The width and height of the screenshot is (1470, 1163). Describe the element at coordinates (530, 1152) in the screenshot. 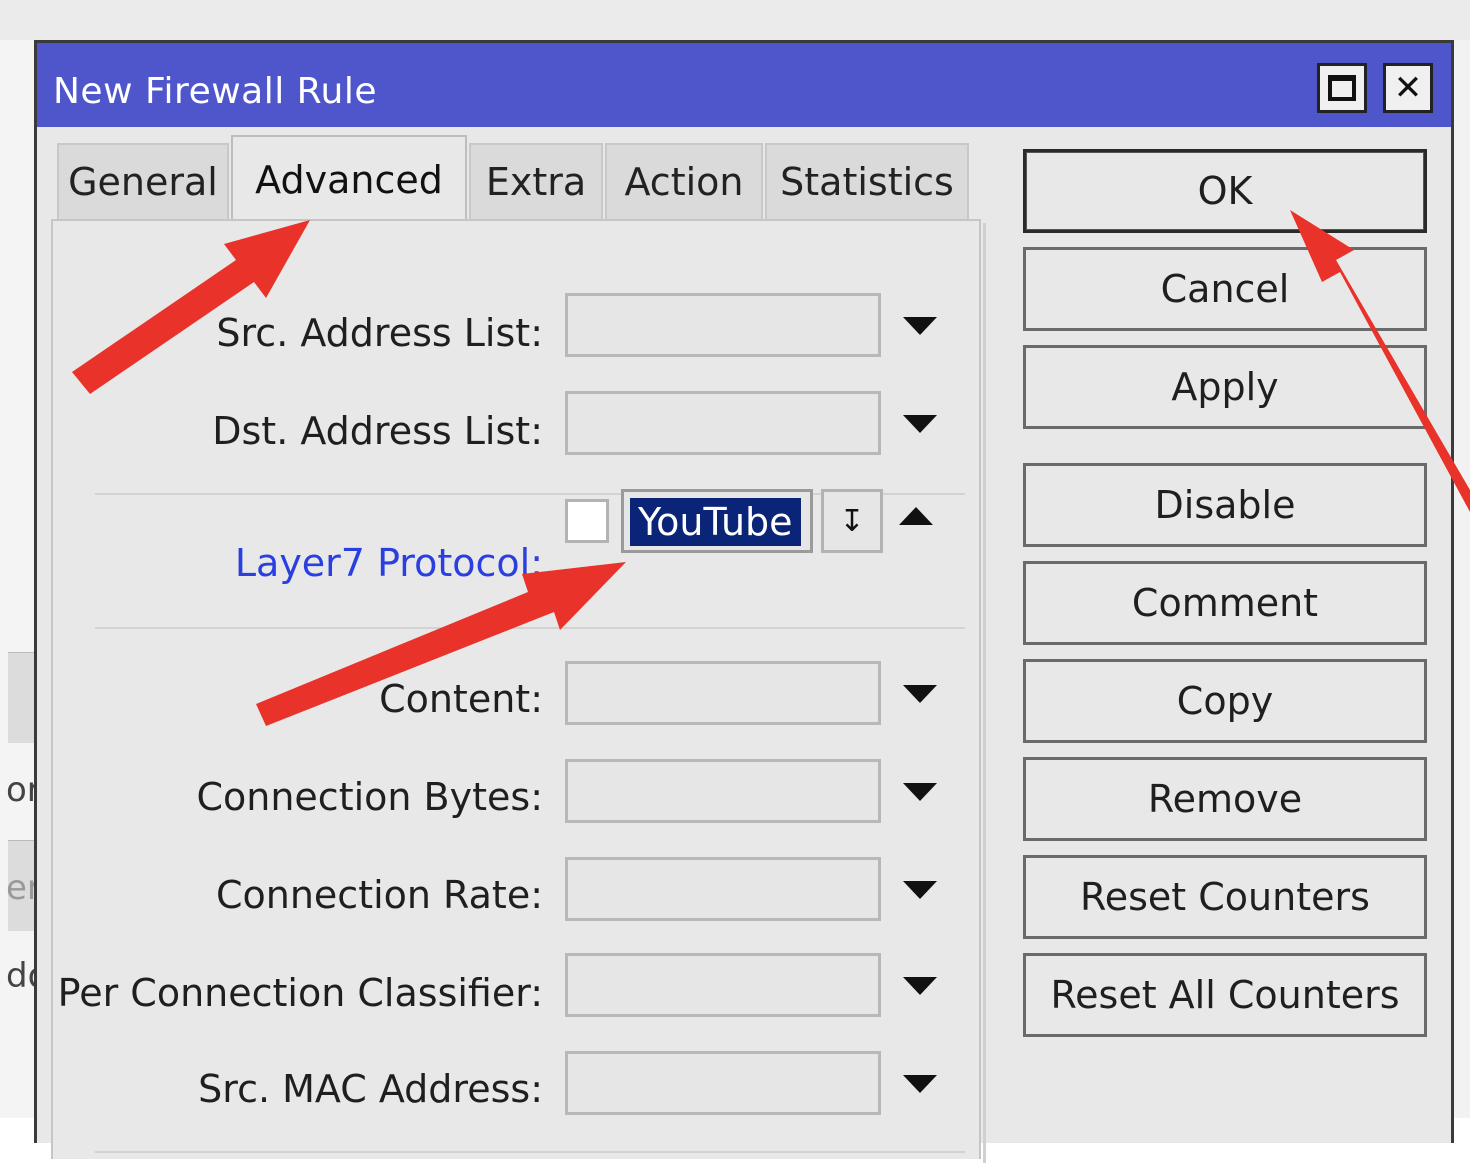

I see `separator` at that location.